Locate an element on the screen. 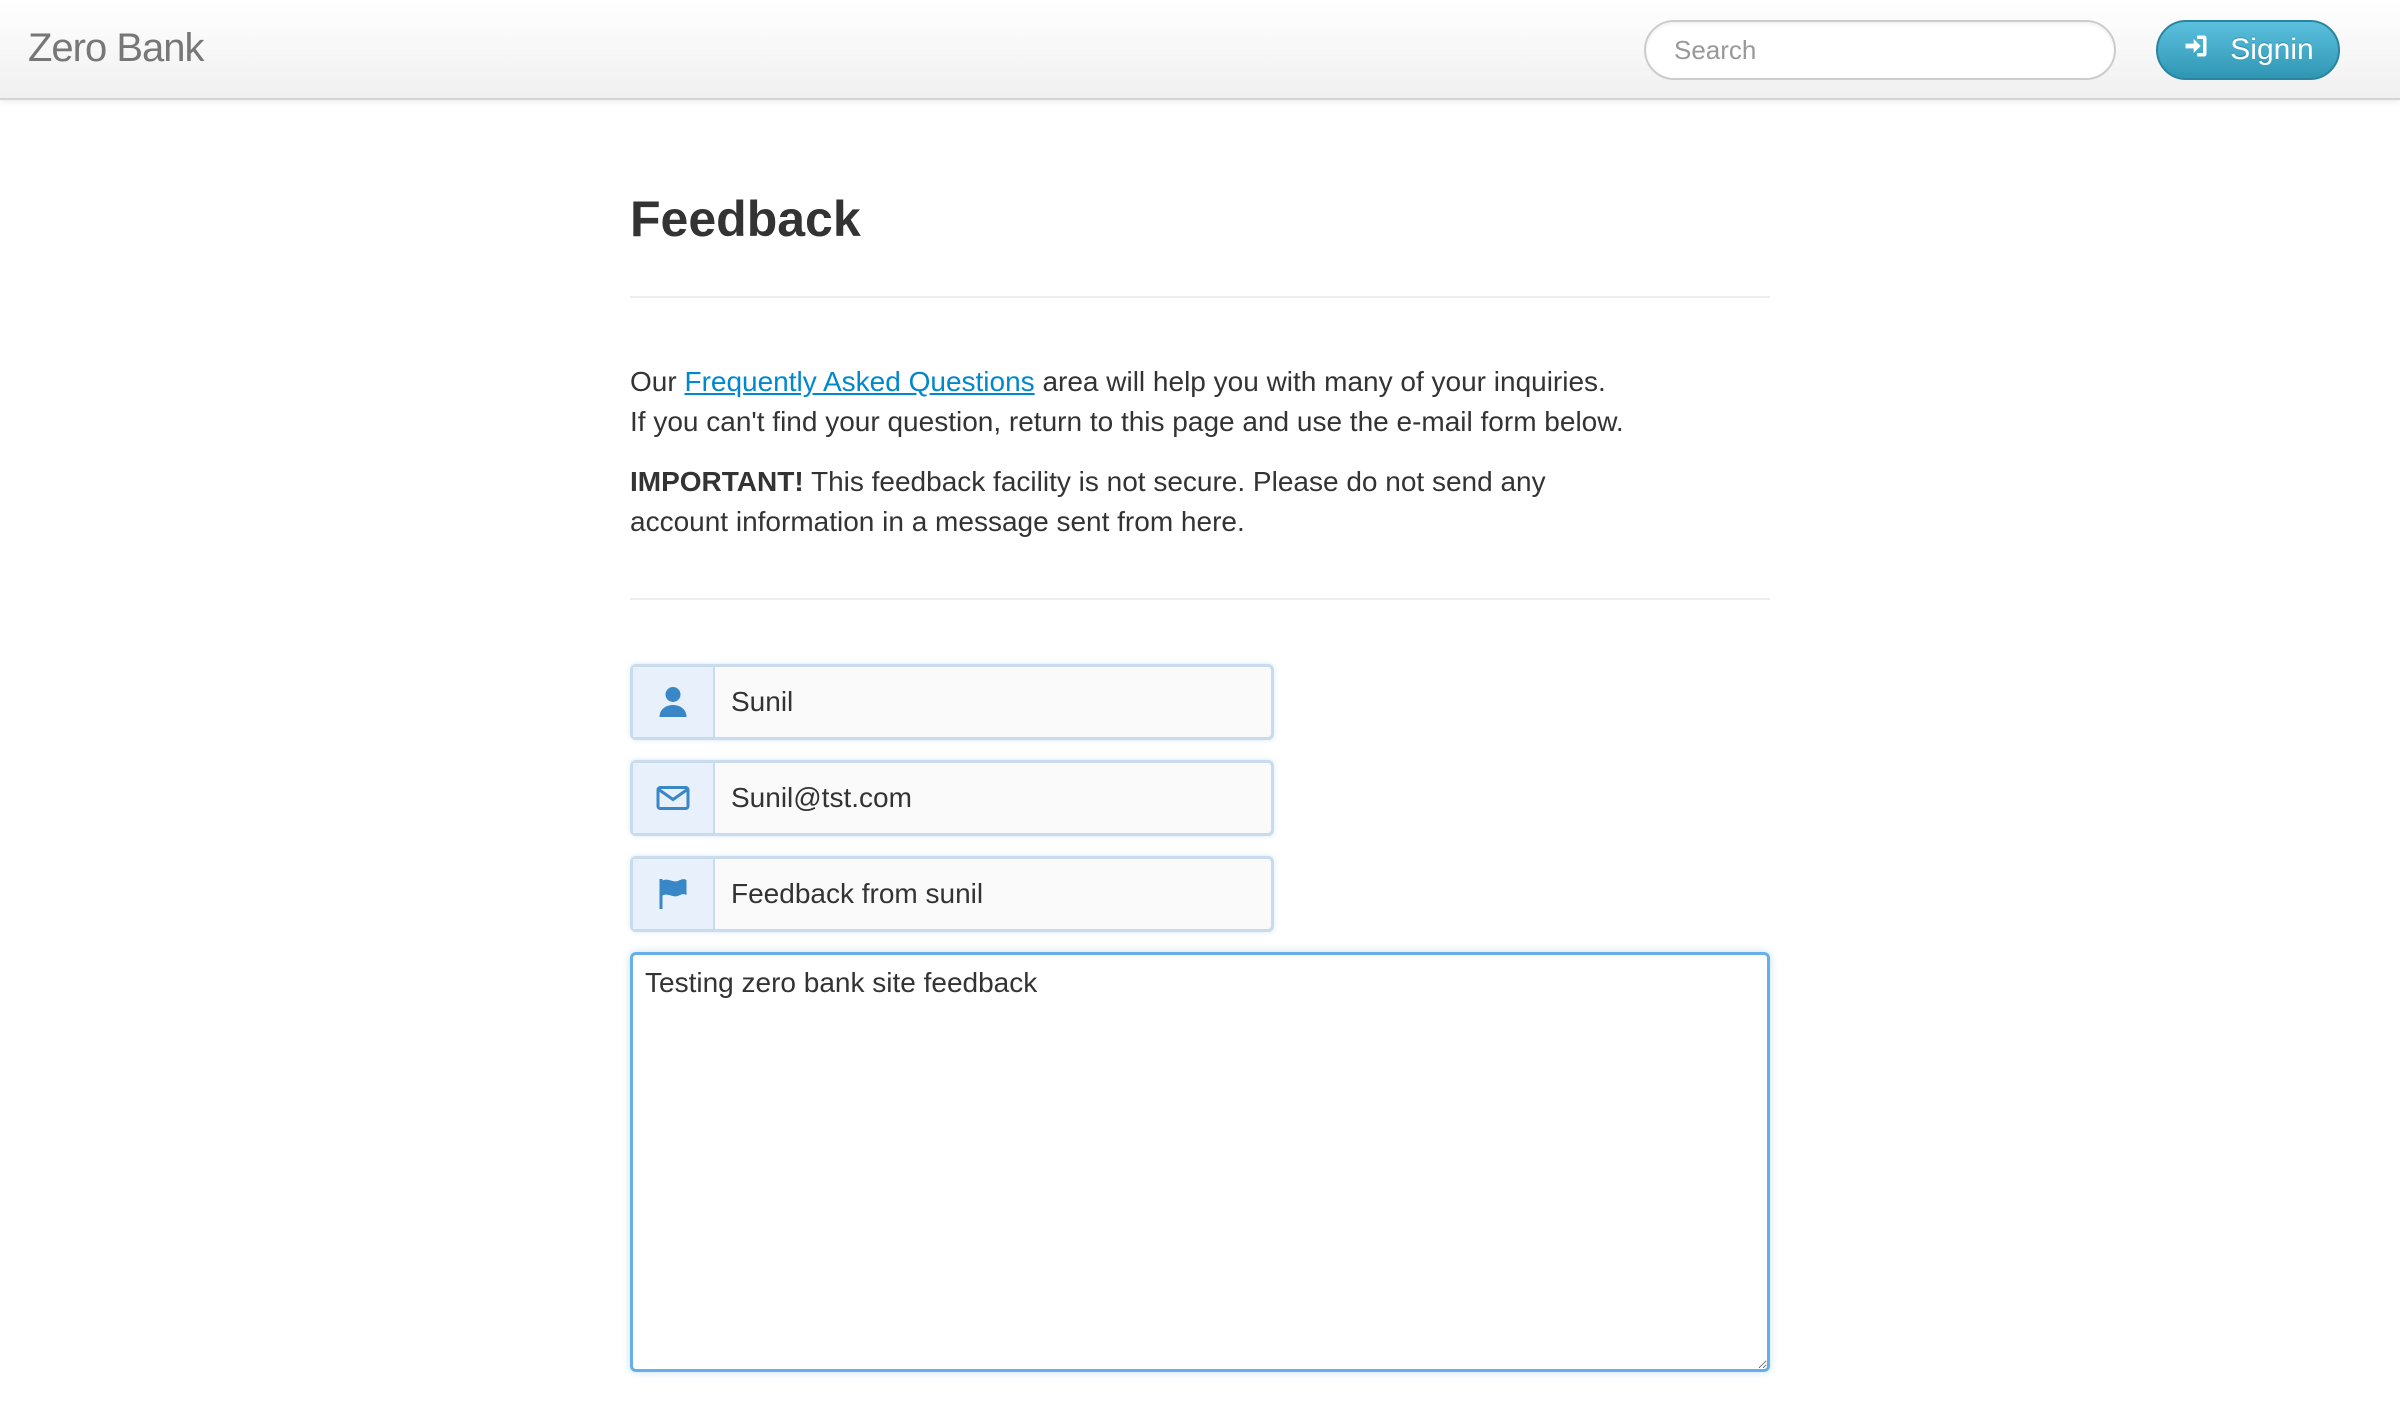  title-divider is located at coordinates (1200, 297).